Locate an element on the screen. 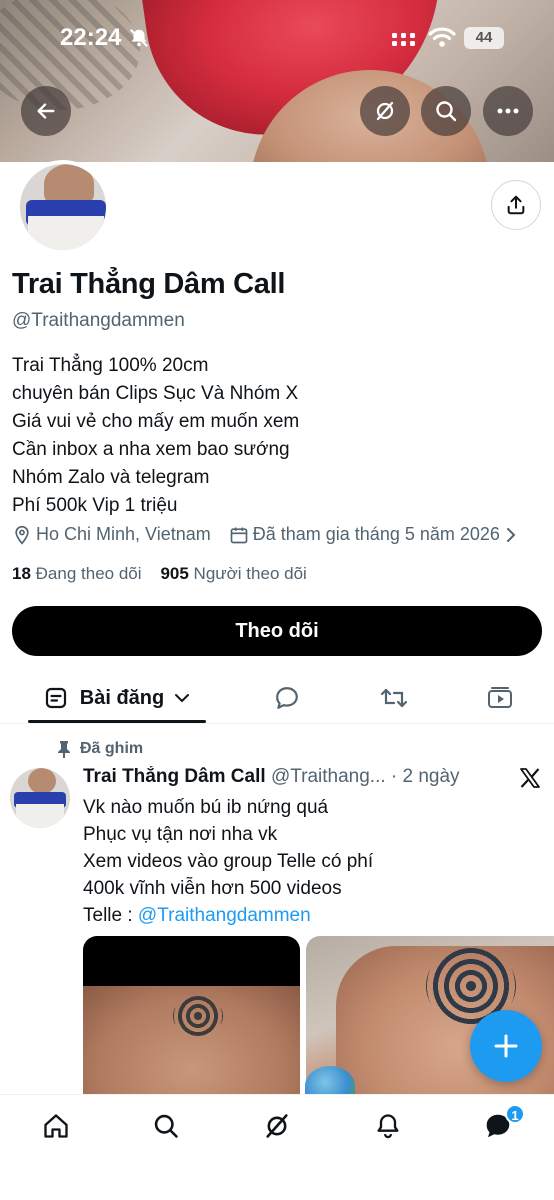 The height and width of the screenshot is (1200, 554). tab-posts-label: Bài đăng is located at coordinates (122, 697).